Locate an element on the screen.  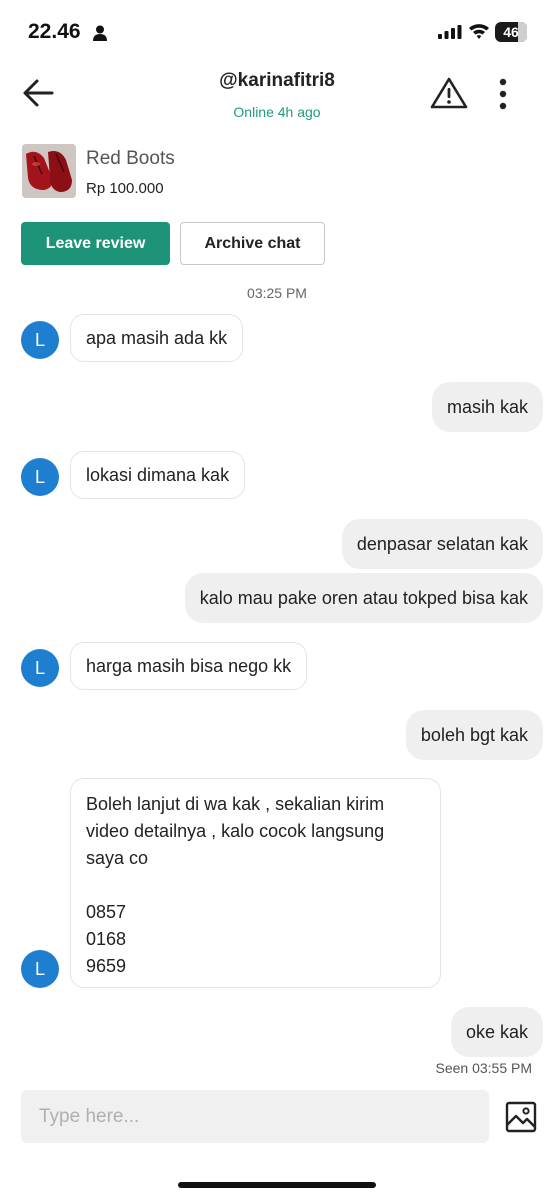
product-thumbnail is located at coordinates (49, 171).